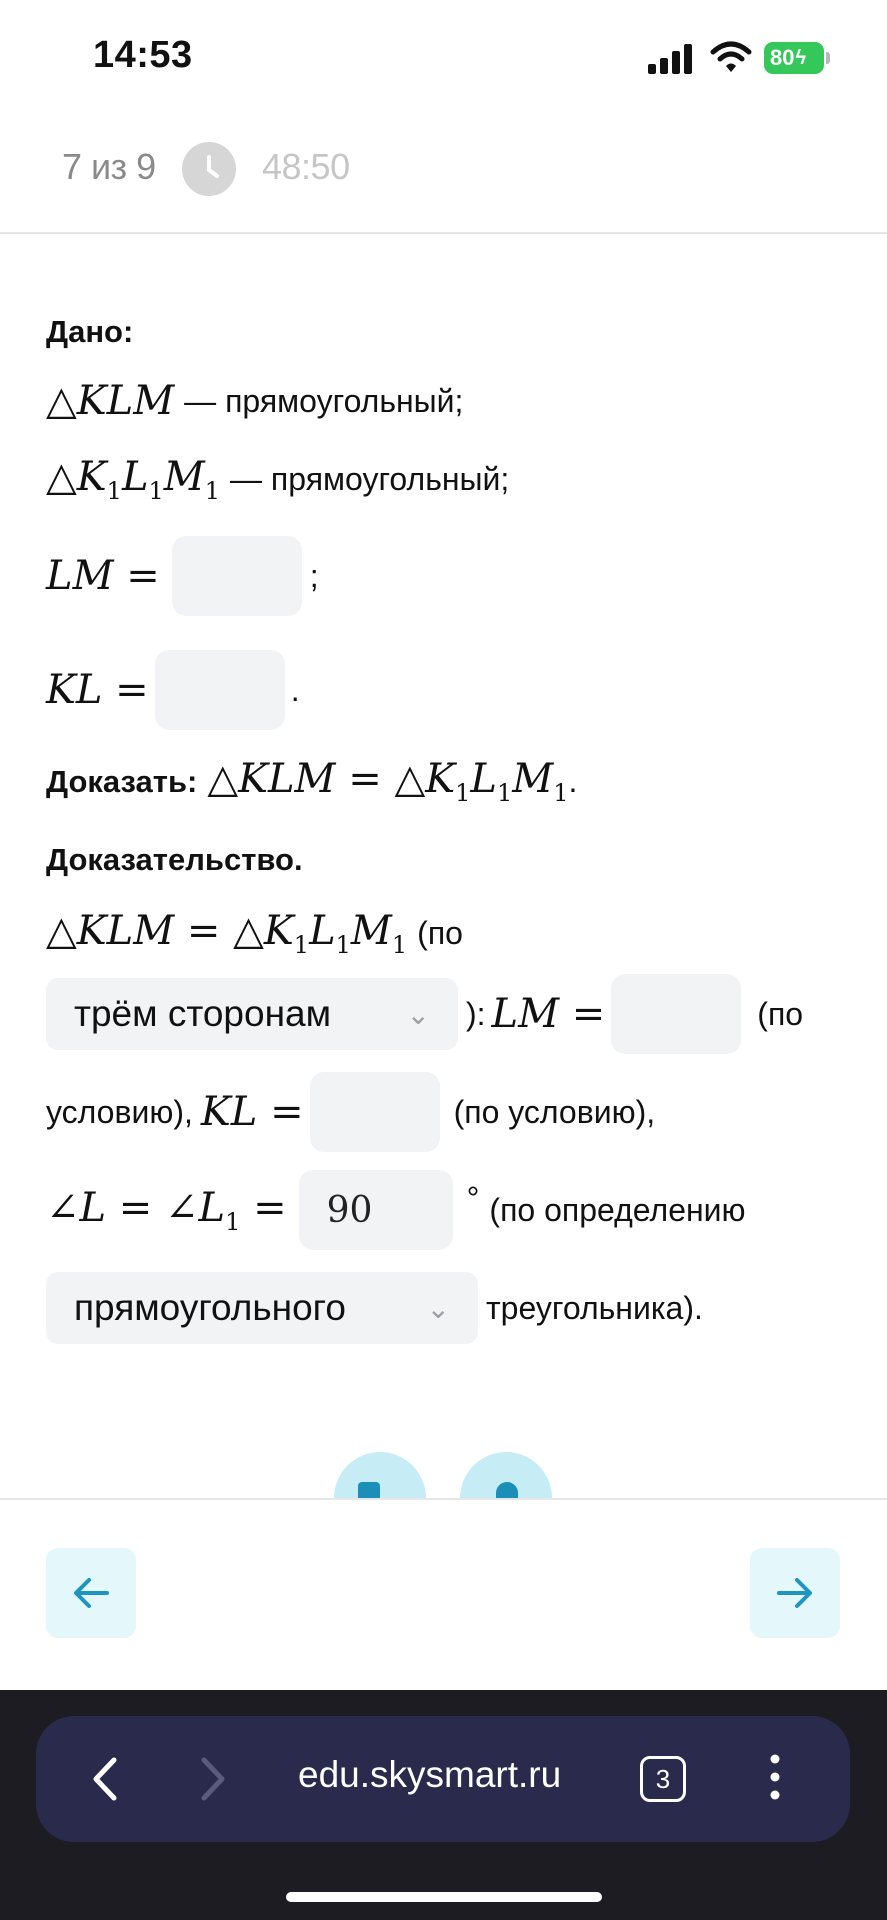 Image resolution: width=887 pixels, height=1920 pixels. Describe the element at coordinates (828, 58) in the screenshot. I see `battery-tip` at that location.